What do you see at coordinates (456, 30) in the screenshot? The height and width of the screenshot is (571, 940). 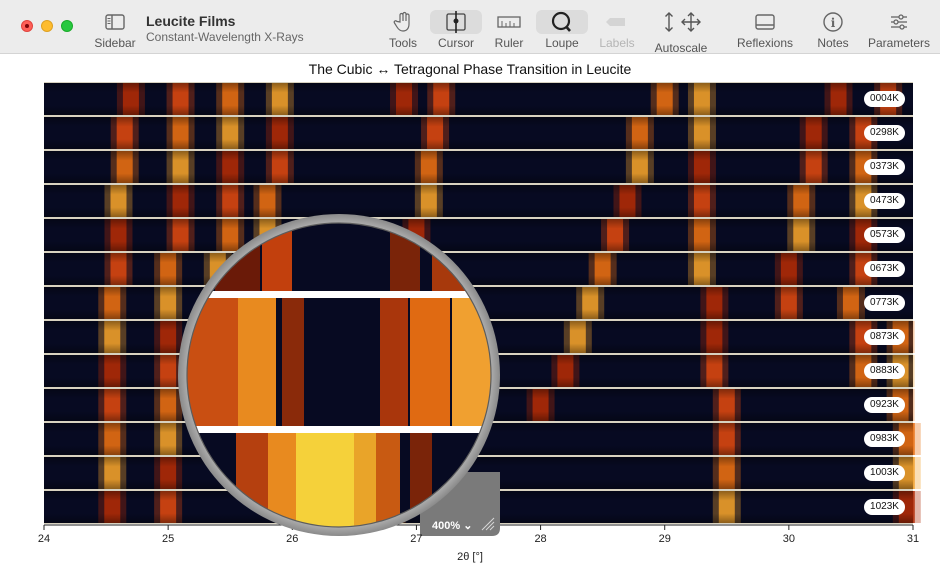 I see `cursor-button: Cursor` at bounding box center [456, 30].